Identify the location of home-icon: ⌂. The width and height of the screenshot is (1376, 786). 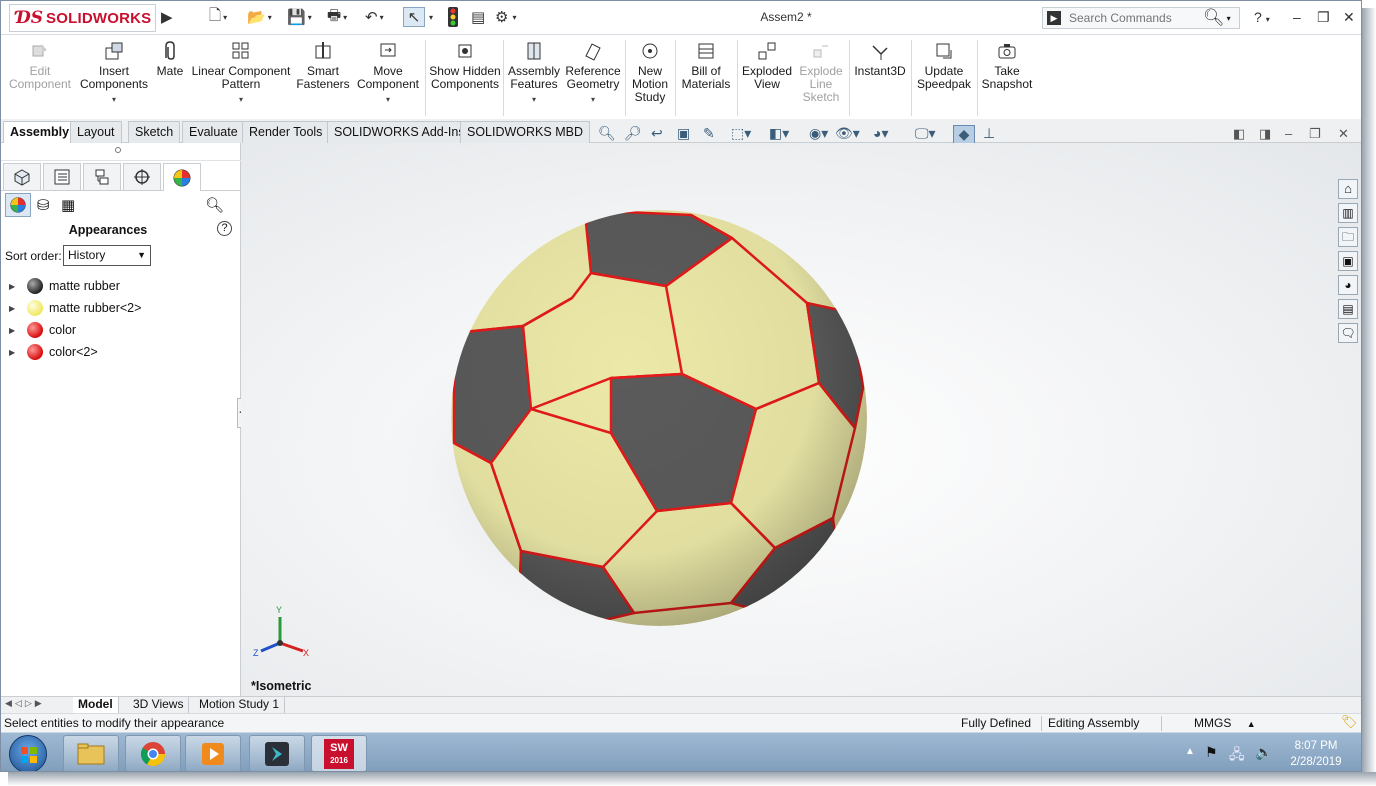
(1348, 189).